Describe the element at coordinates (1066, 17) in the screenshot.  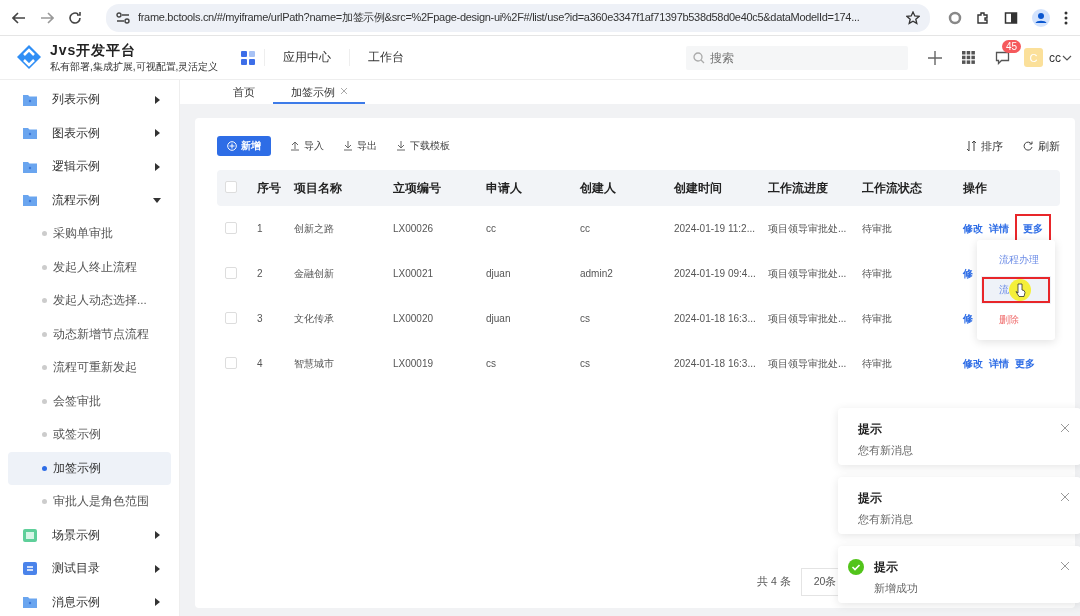
I see `more-icon` at that location.